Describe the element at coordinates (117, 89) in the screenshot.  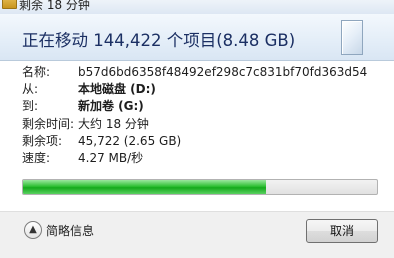
I see `detail-value: 本地磁盘 (D:)` at that location.